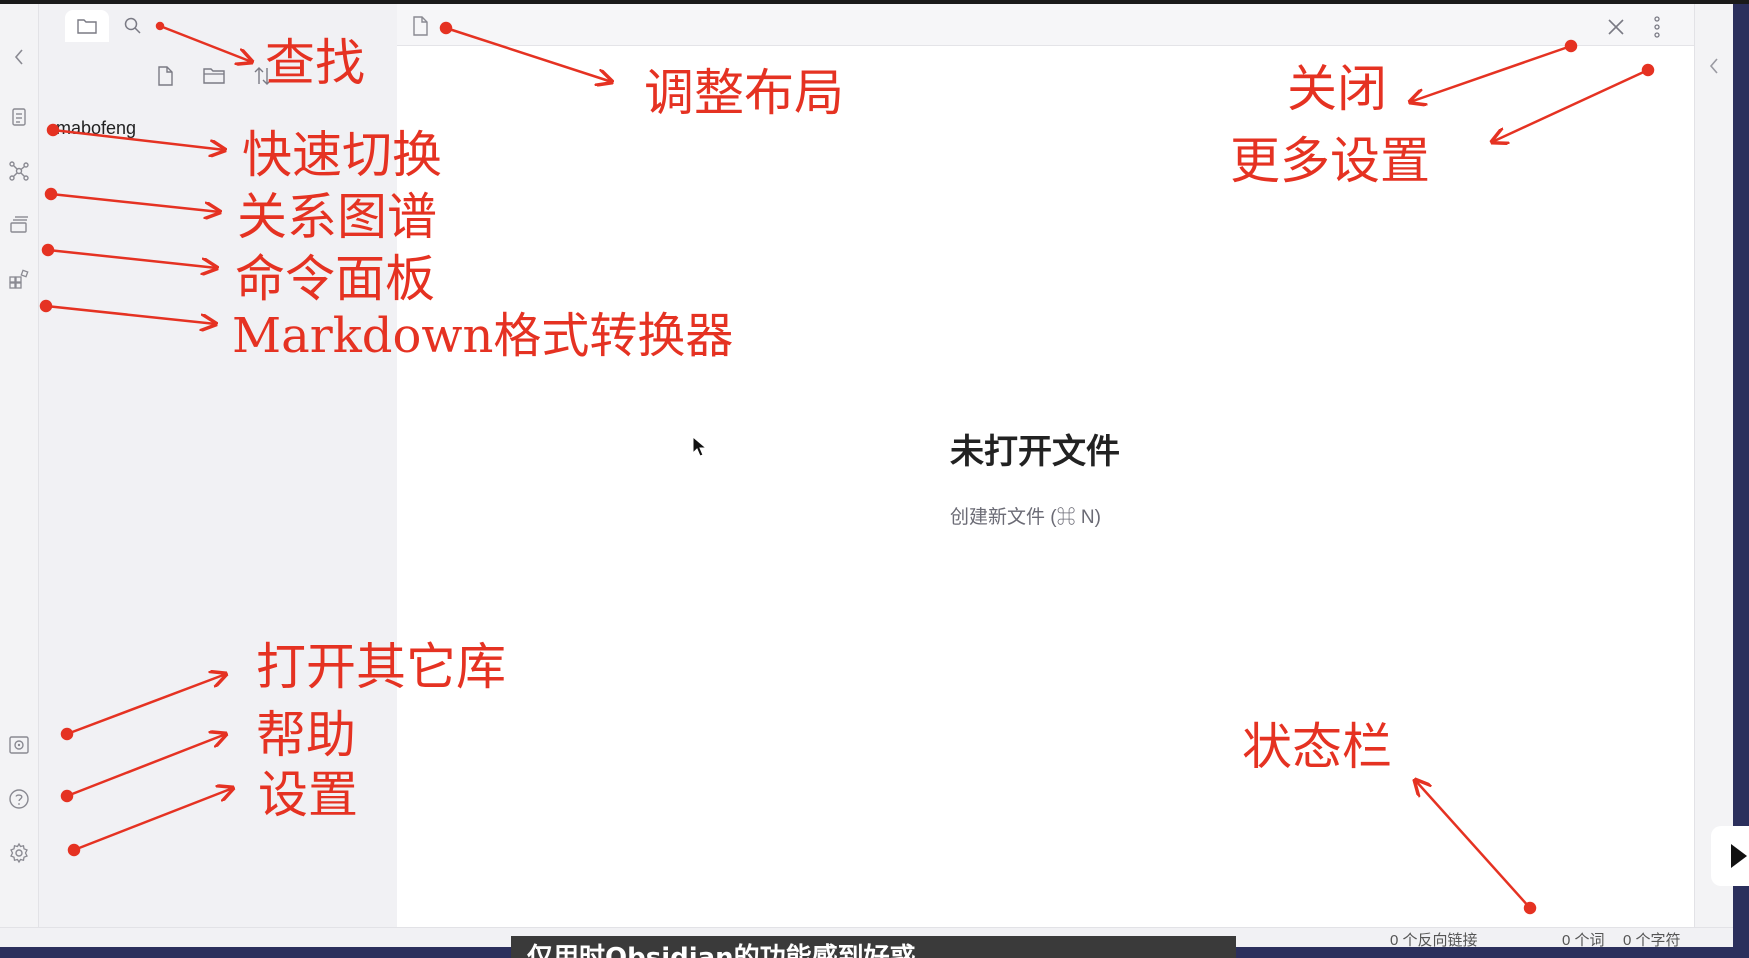 Image resolution: width=1749 pixels, height=958 pixels. What do you see at coordinates (308, 795) in the screenshot?
I see `annotation-settings: 设置` at bounding box center [308, 795].